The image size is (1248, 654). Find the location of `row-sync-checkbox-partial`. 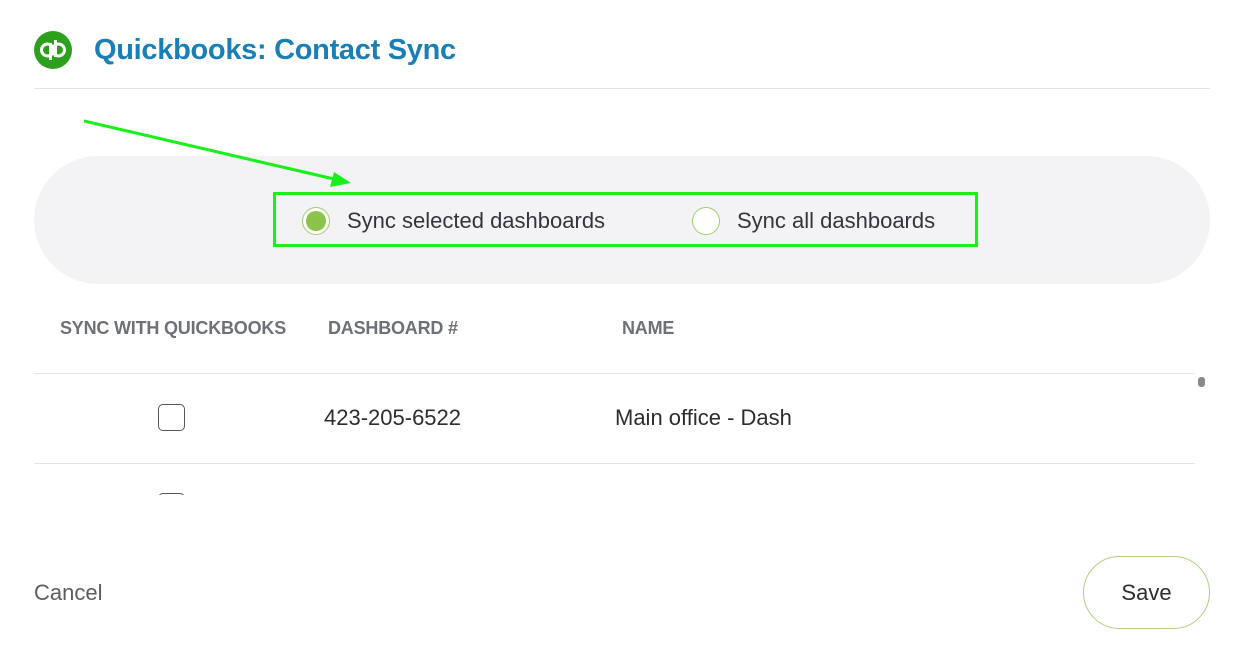

row-sync-checkbox-partial is located at coordinates (171, 494).